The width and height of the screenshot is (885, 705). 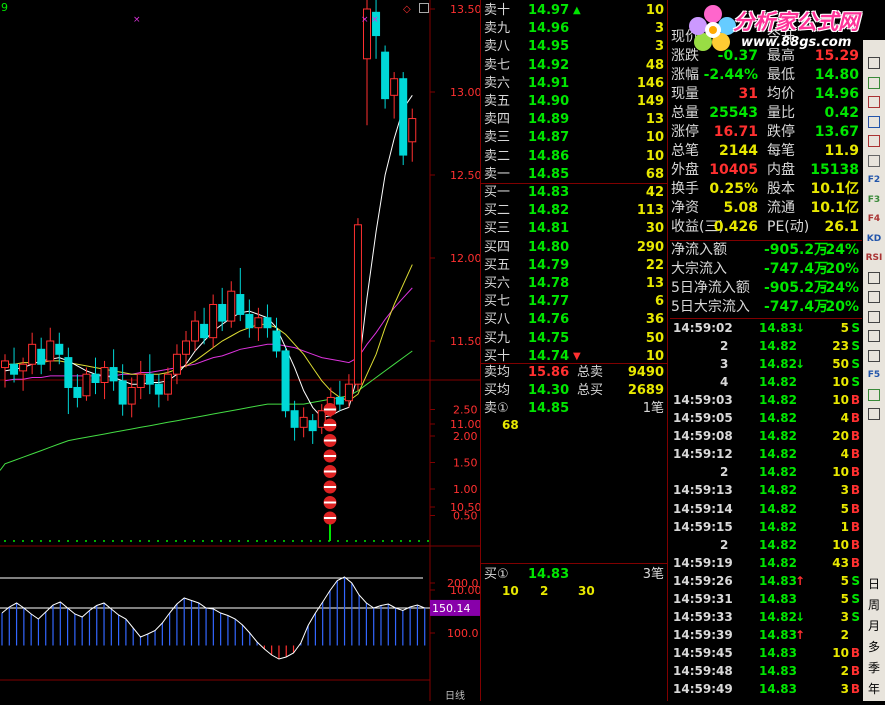 I want to click on sell1-queue-row: 卖①14.851笔, so click(x=574, y=409).